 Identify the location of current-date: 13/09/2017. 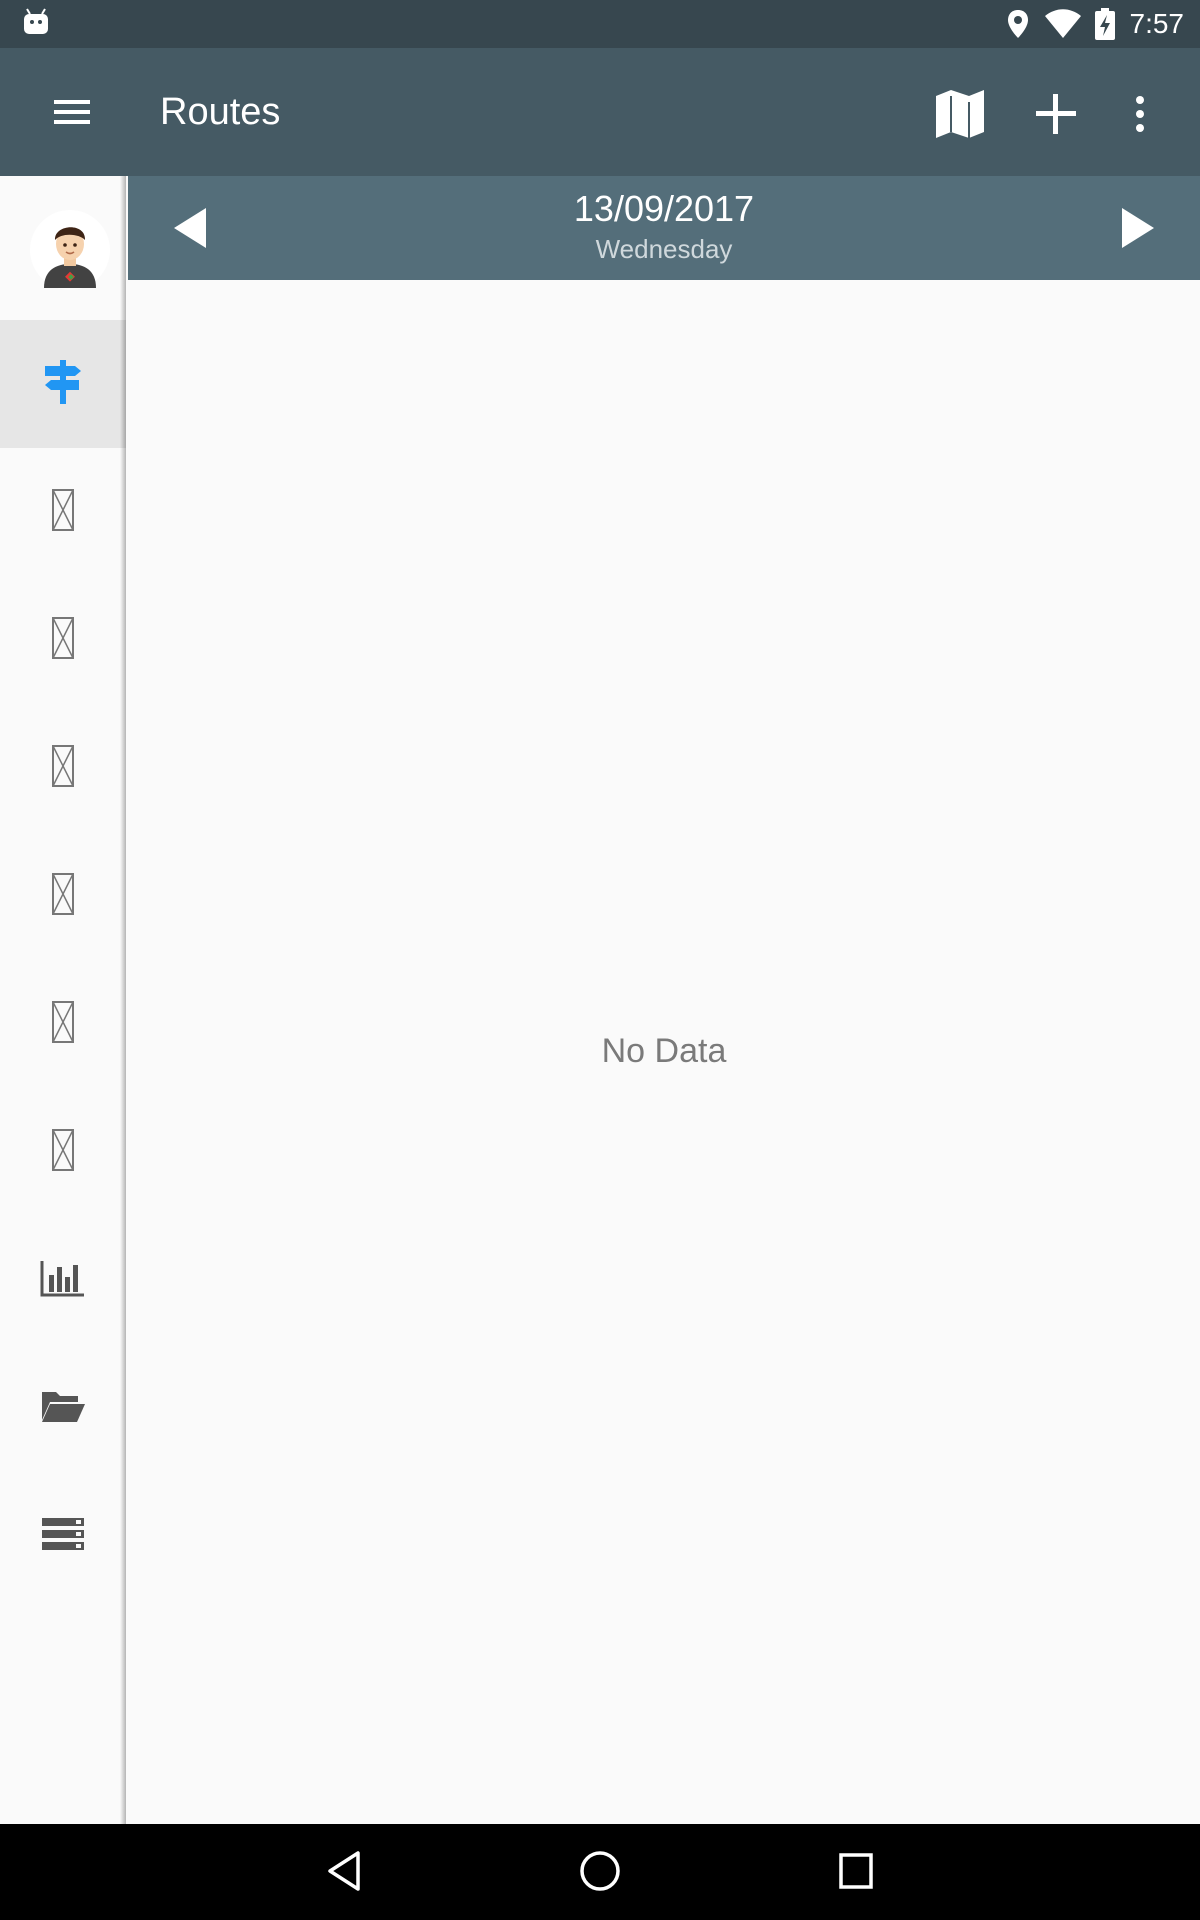
(664, 208).